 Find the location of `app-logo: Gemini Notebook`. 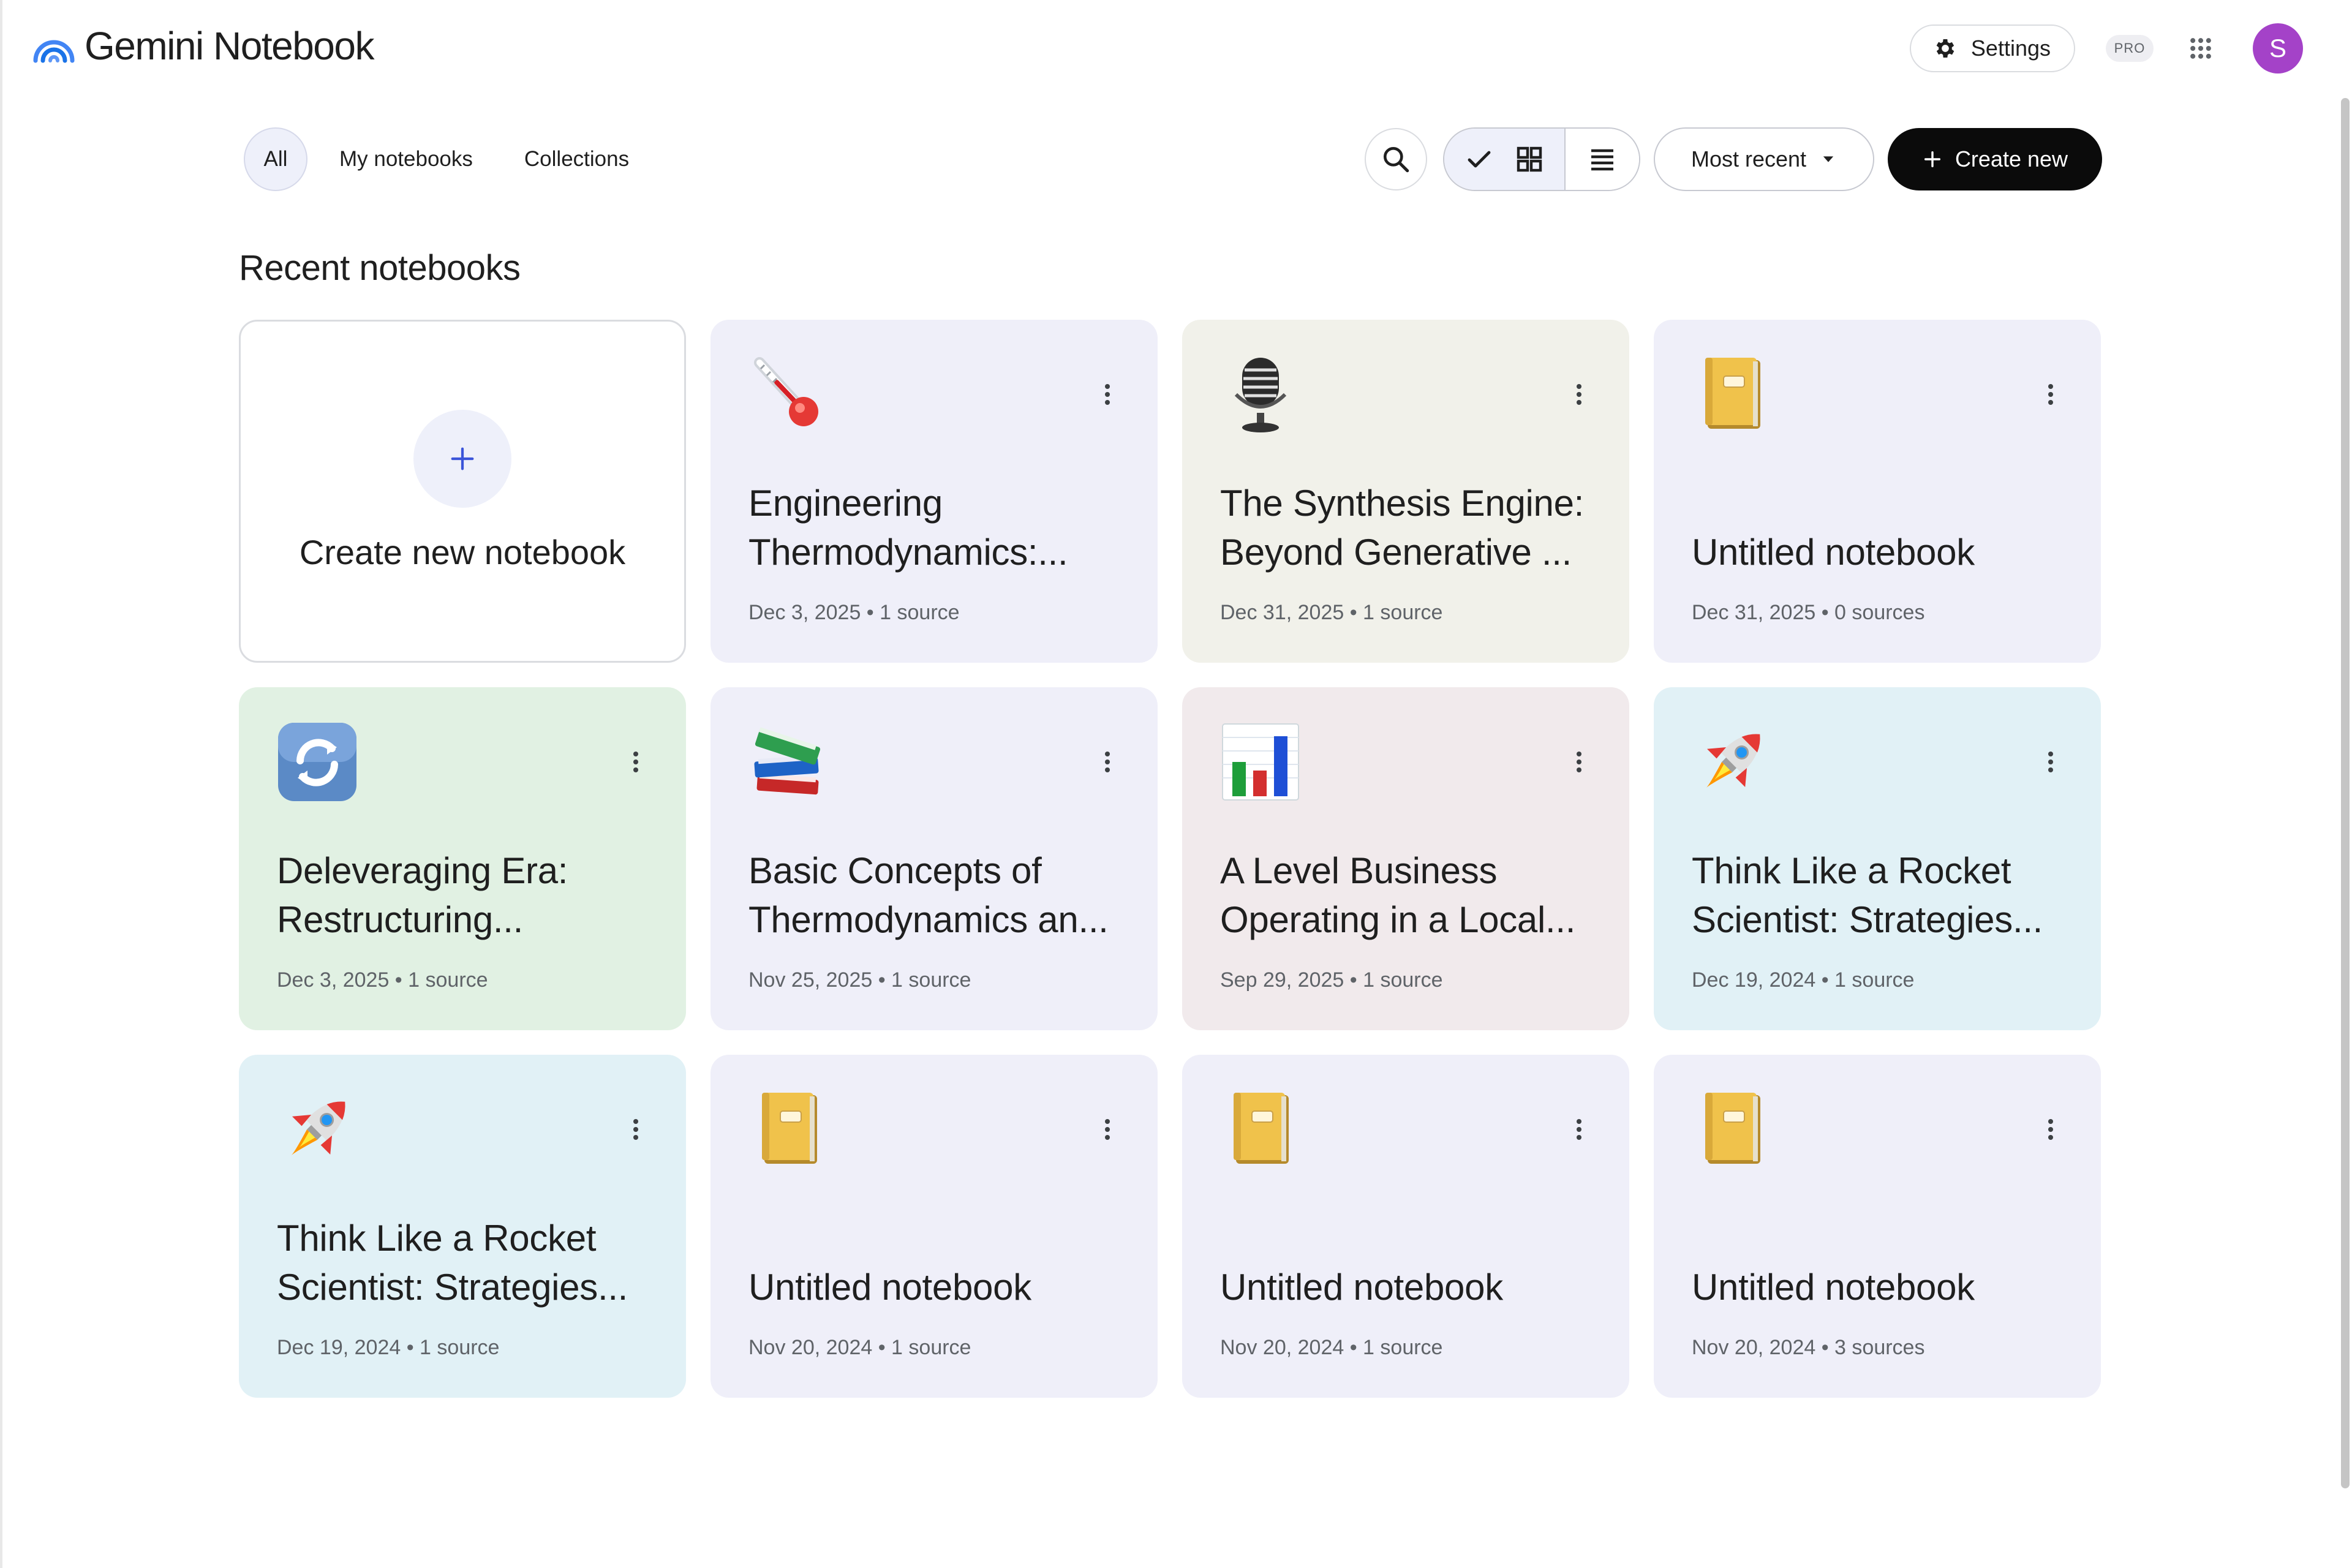

app-logo: Gemini Notebook is located at coordinates (203, 46).